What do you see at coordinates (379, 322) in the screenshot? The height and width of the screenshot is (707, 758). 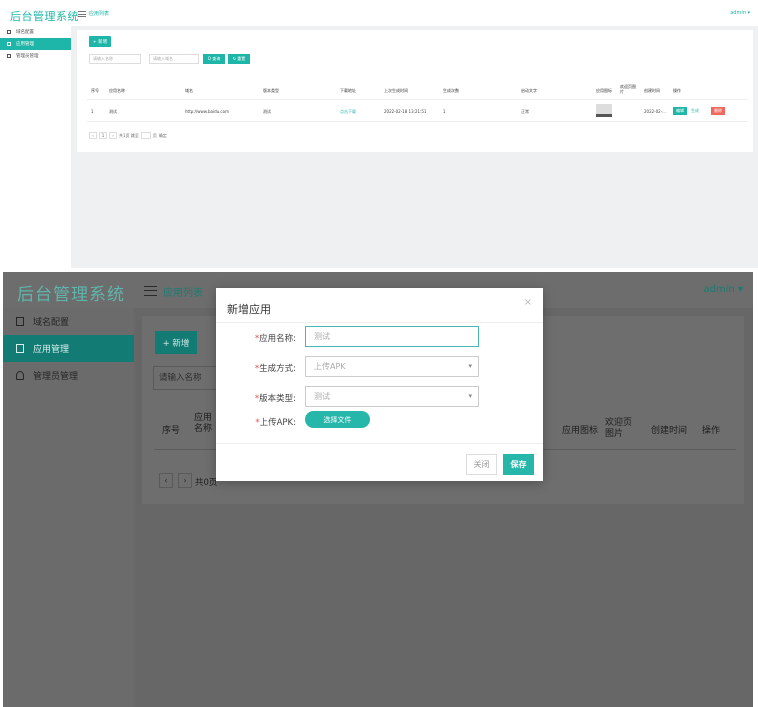 I see `dialog-header-divider` at bounding box center [379, 322].